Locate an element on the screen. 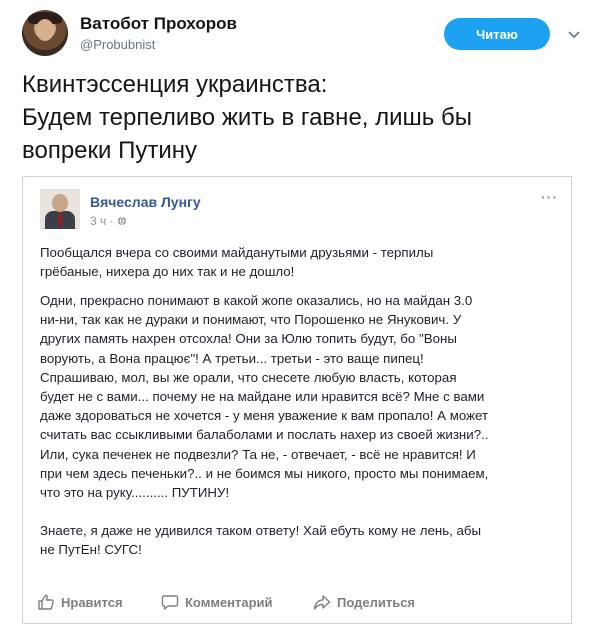 The image size is (600, 631). share-label: Поделиться is located at coordinates (376, 602).